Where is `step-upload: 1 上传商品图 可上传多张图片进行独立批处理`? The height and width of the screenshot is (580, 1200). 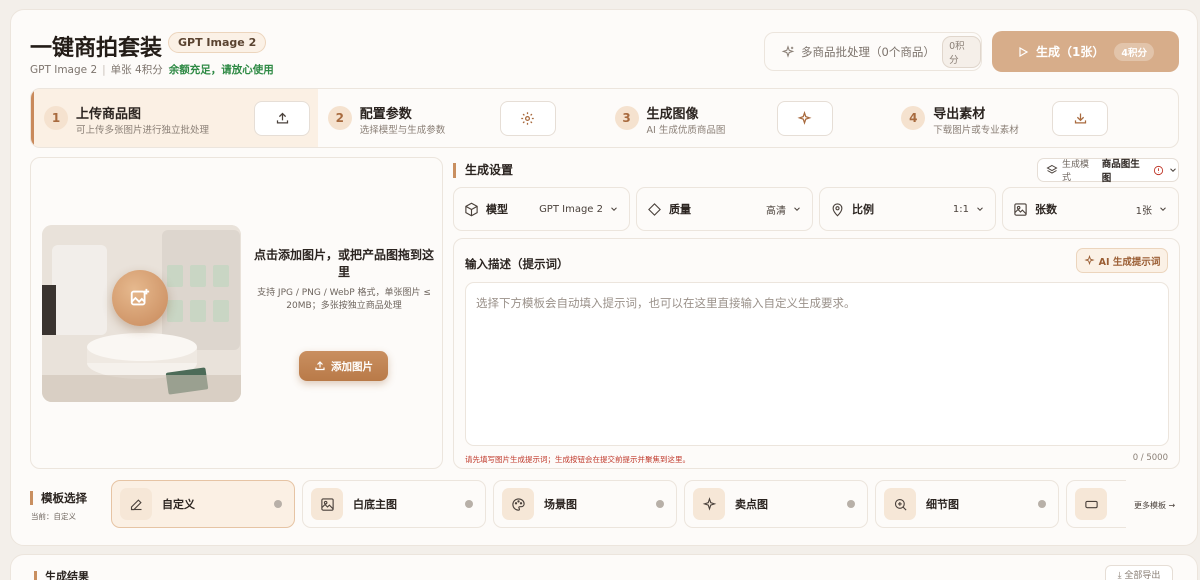
step-upload: 1 上传商品图 可上传多张图片进行独立批处理 is located at coordinates (174, 118).